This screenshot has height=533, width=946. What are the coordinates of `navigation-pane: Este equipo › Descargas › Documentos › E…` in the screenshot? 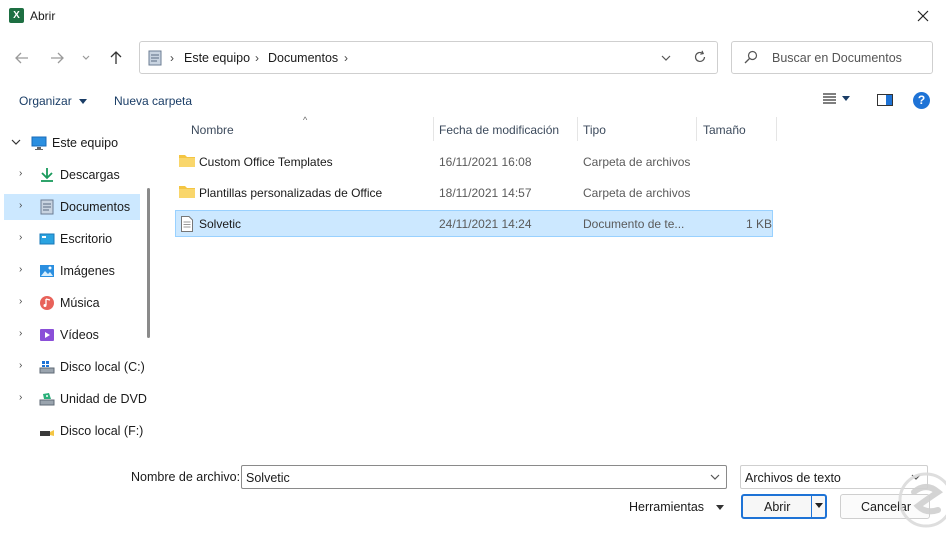 It's located at (75, 290).